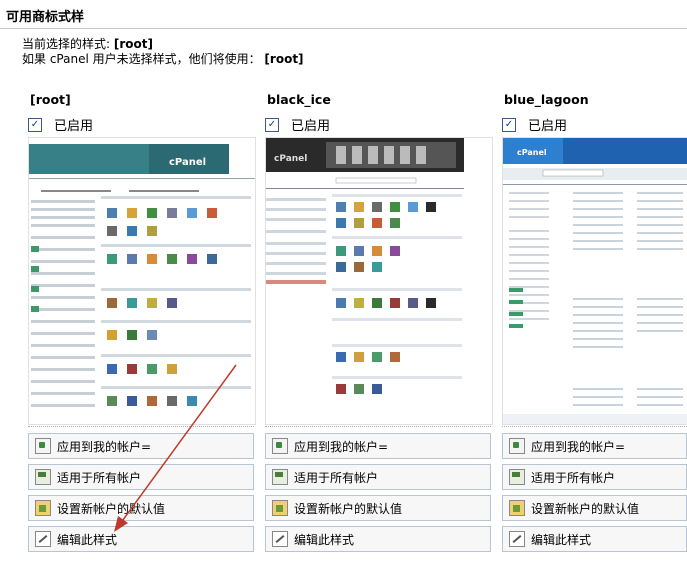 The height and width of the screenshot is (573, 687). Describe the element at coordinates (343, 28) in the screenshot. I see `title-divider` at that location.